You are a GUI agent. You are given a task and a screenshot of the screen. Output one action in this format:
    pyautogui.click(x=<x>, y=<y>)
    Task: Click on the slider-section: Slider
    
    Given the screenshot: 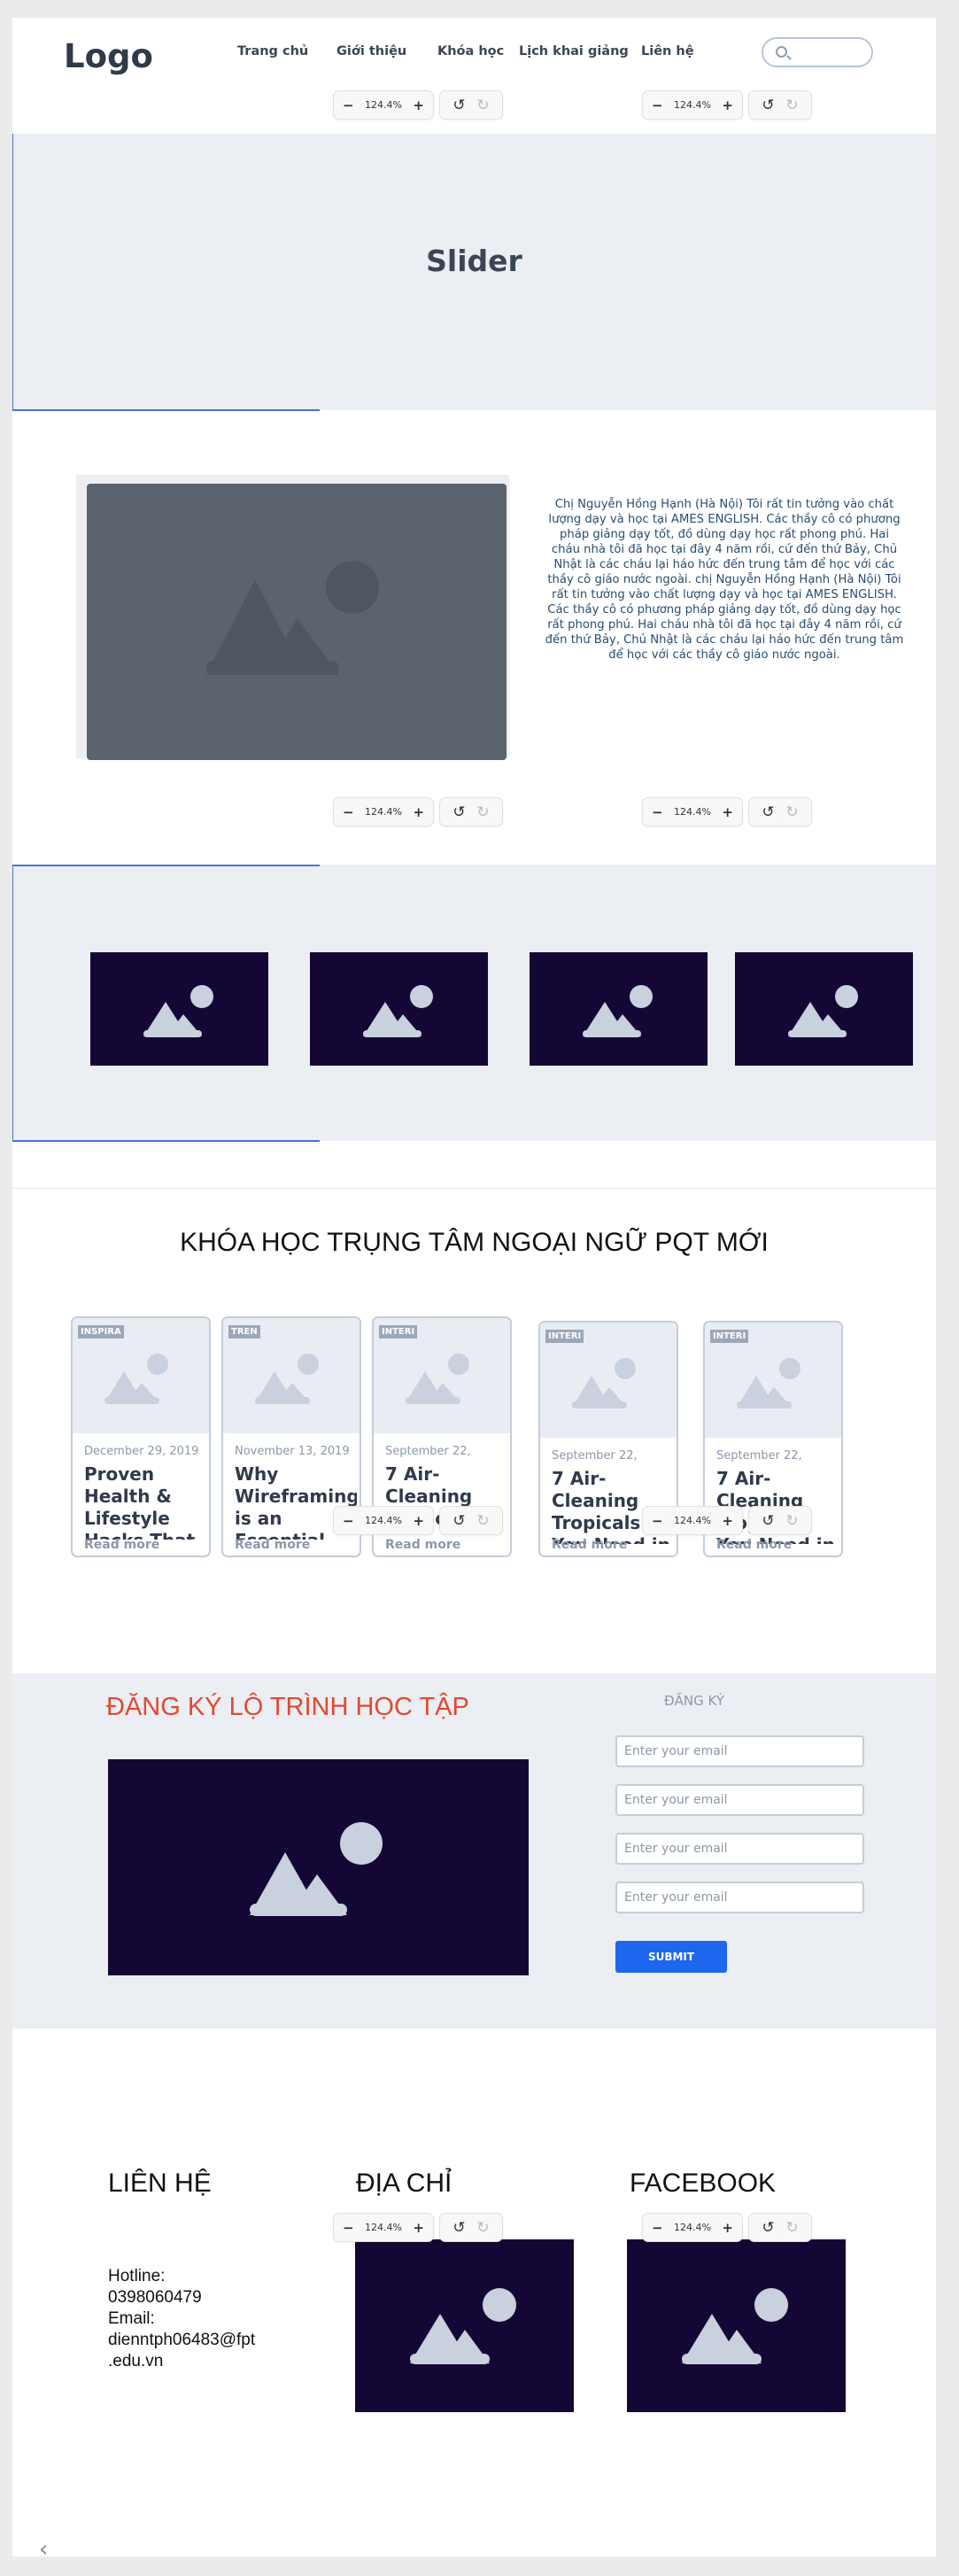 What is the action you would take?
    pyautogui.click(x=474, y=272)
    